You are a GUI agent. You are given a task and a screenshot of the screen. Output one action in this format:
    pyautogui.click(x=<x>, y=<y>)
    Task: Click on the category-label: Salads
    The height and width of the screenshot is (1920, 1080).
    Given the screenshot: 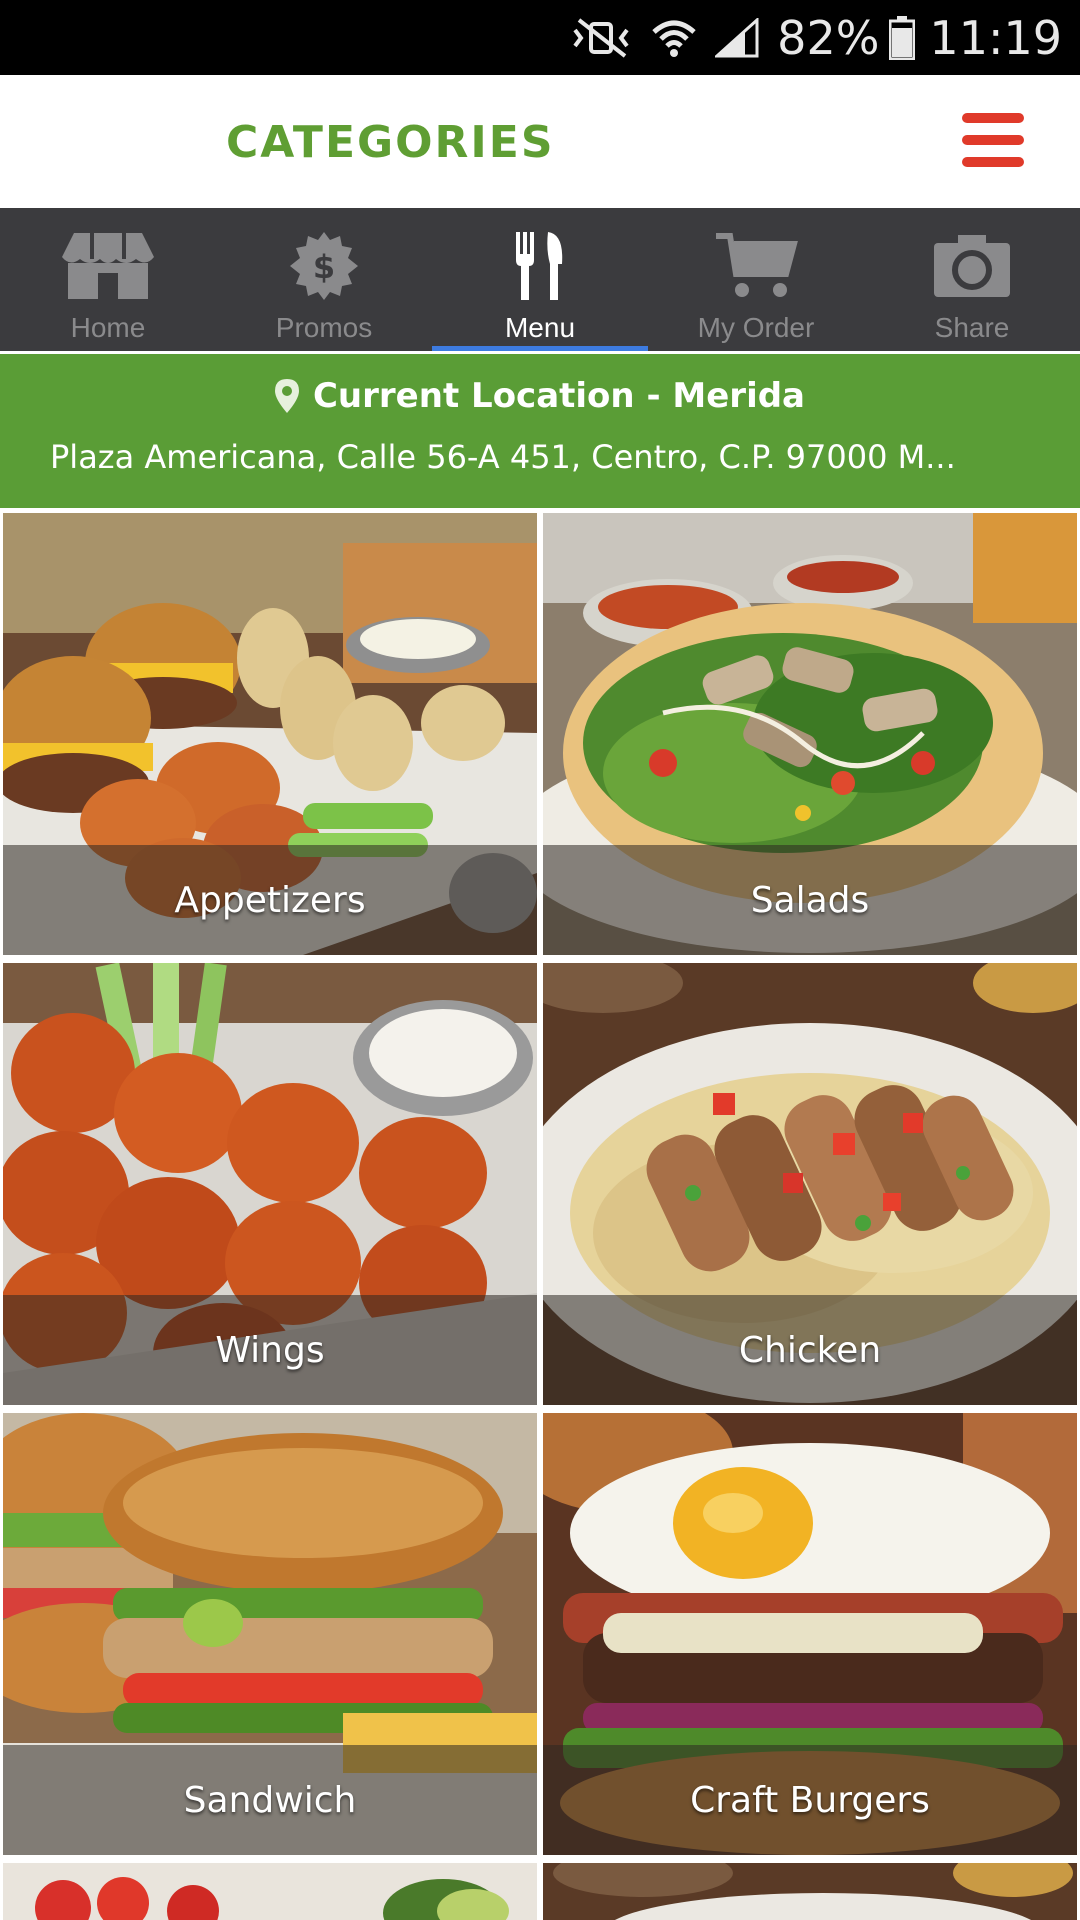 What is the action you would take?
    pyautogui.click(x=810, y=900)
    